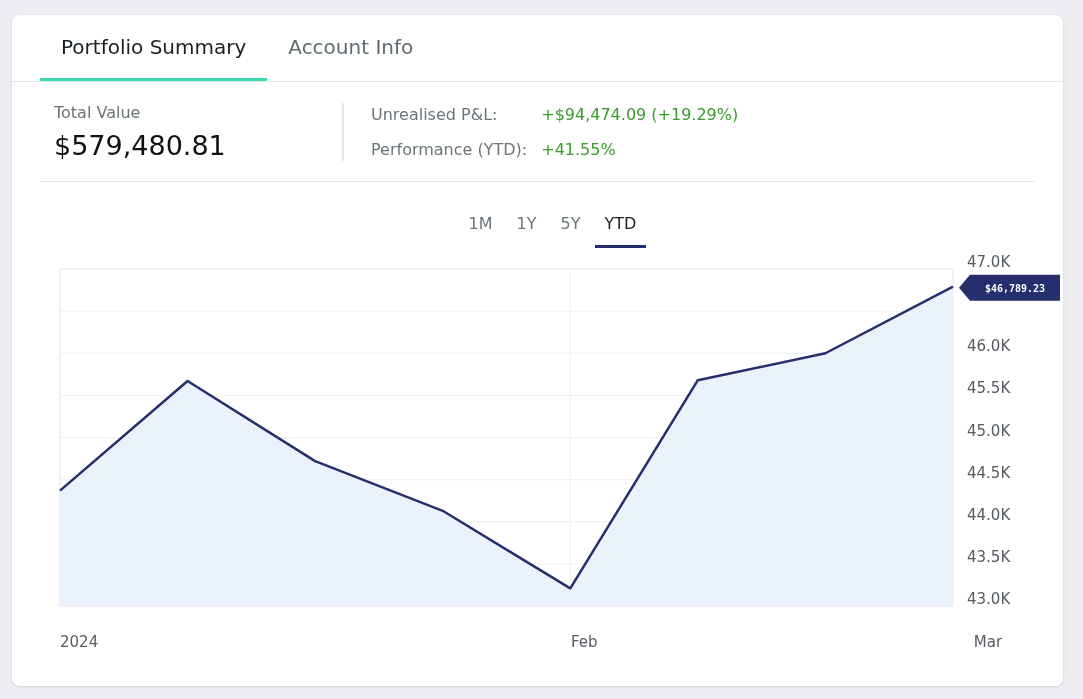  I want to click on period-tab: 1M, so click(480, 229).